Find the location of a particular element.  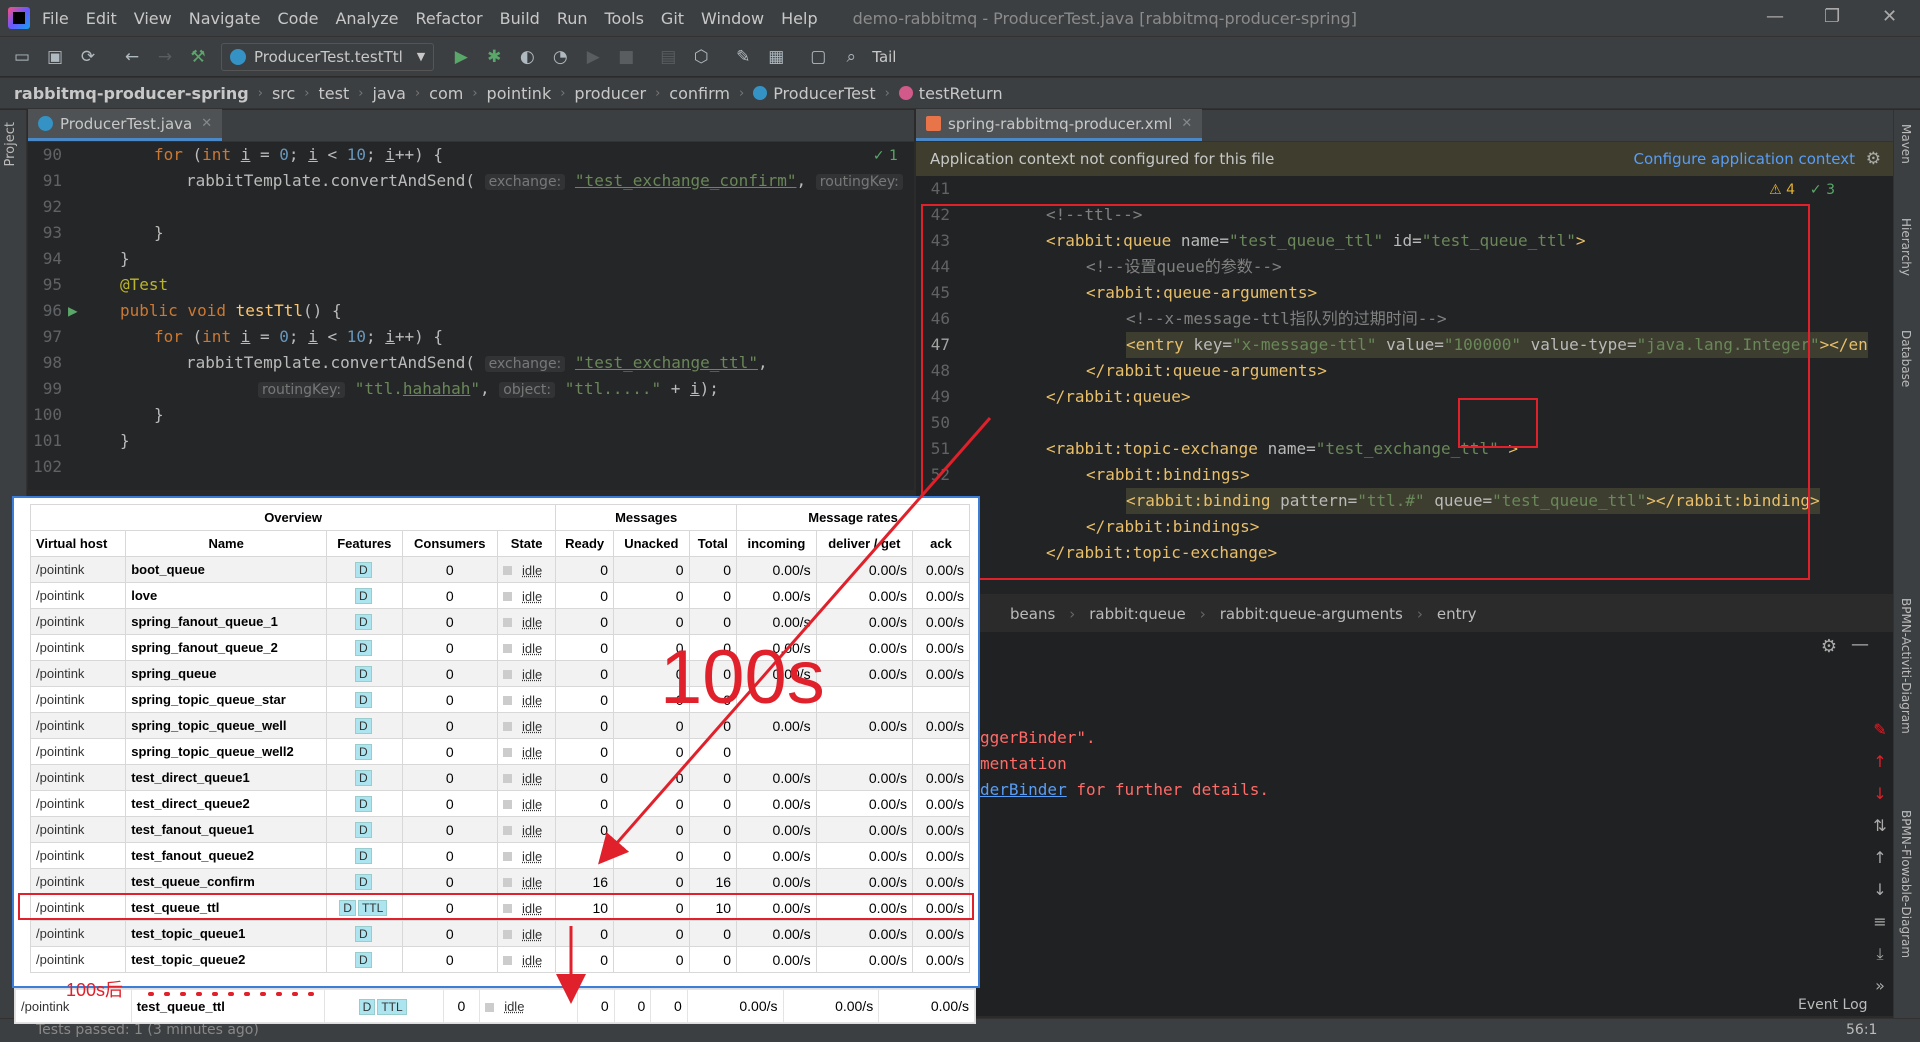

xml-crumb-entry: entry is located at coordinates (1457, 614).